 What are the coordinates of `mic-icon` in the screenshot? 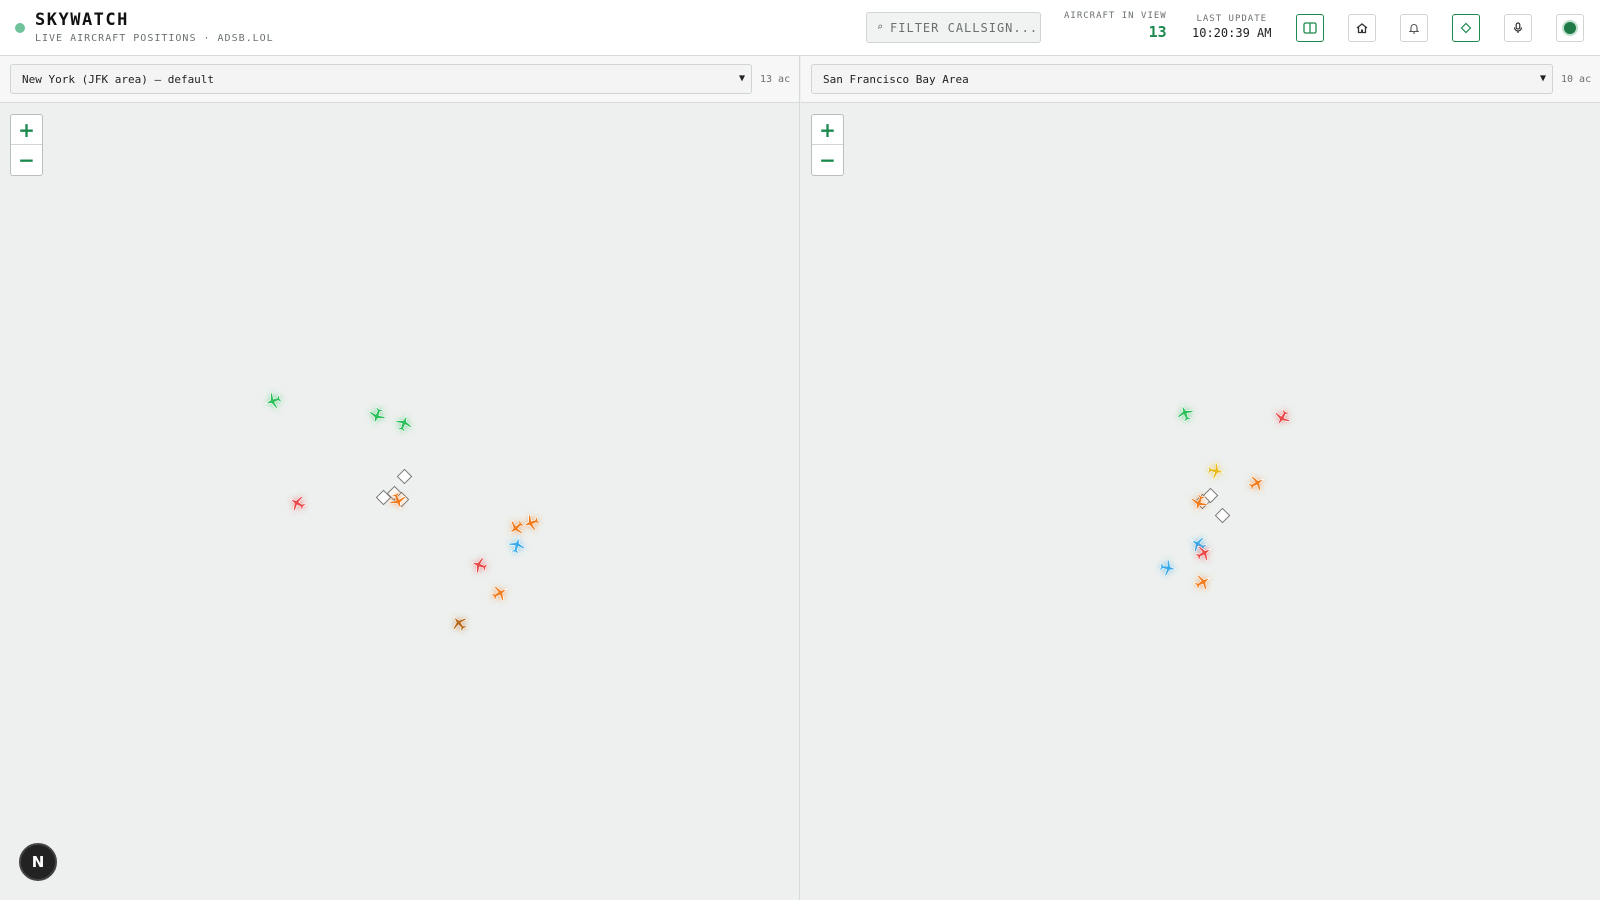 It's located at (1518, 27).